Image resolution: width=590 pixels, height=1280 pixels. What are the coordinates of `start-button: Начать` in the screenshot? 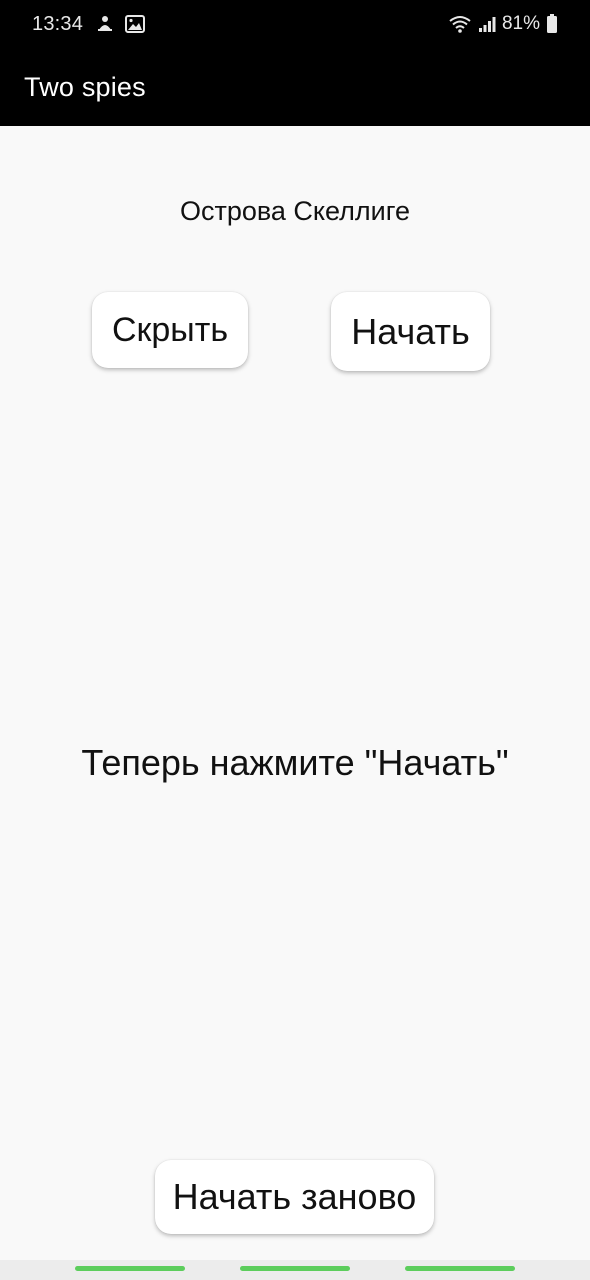 It's located at (410, 331).